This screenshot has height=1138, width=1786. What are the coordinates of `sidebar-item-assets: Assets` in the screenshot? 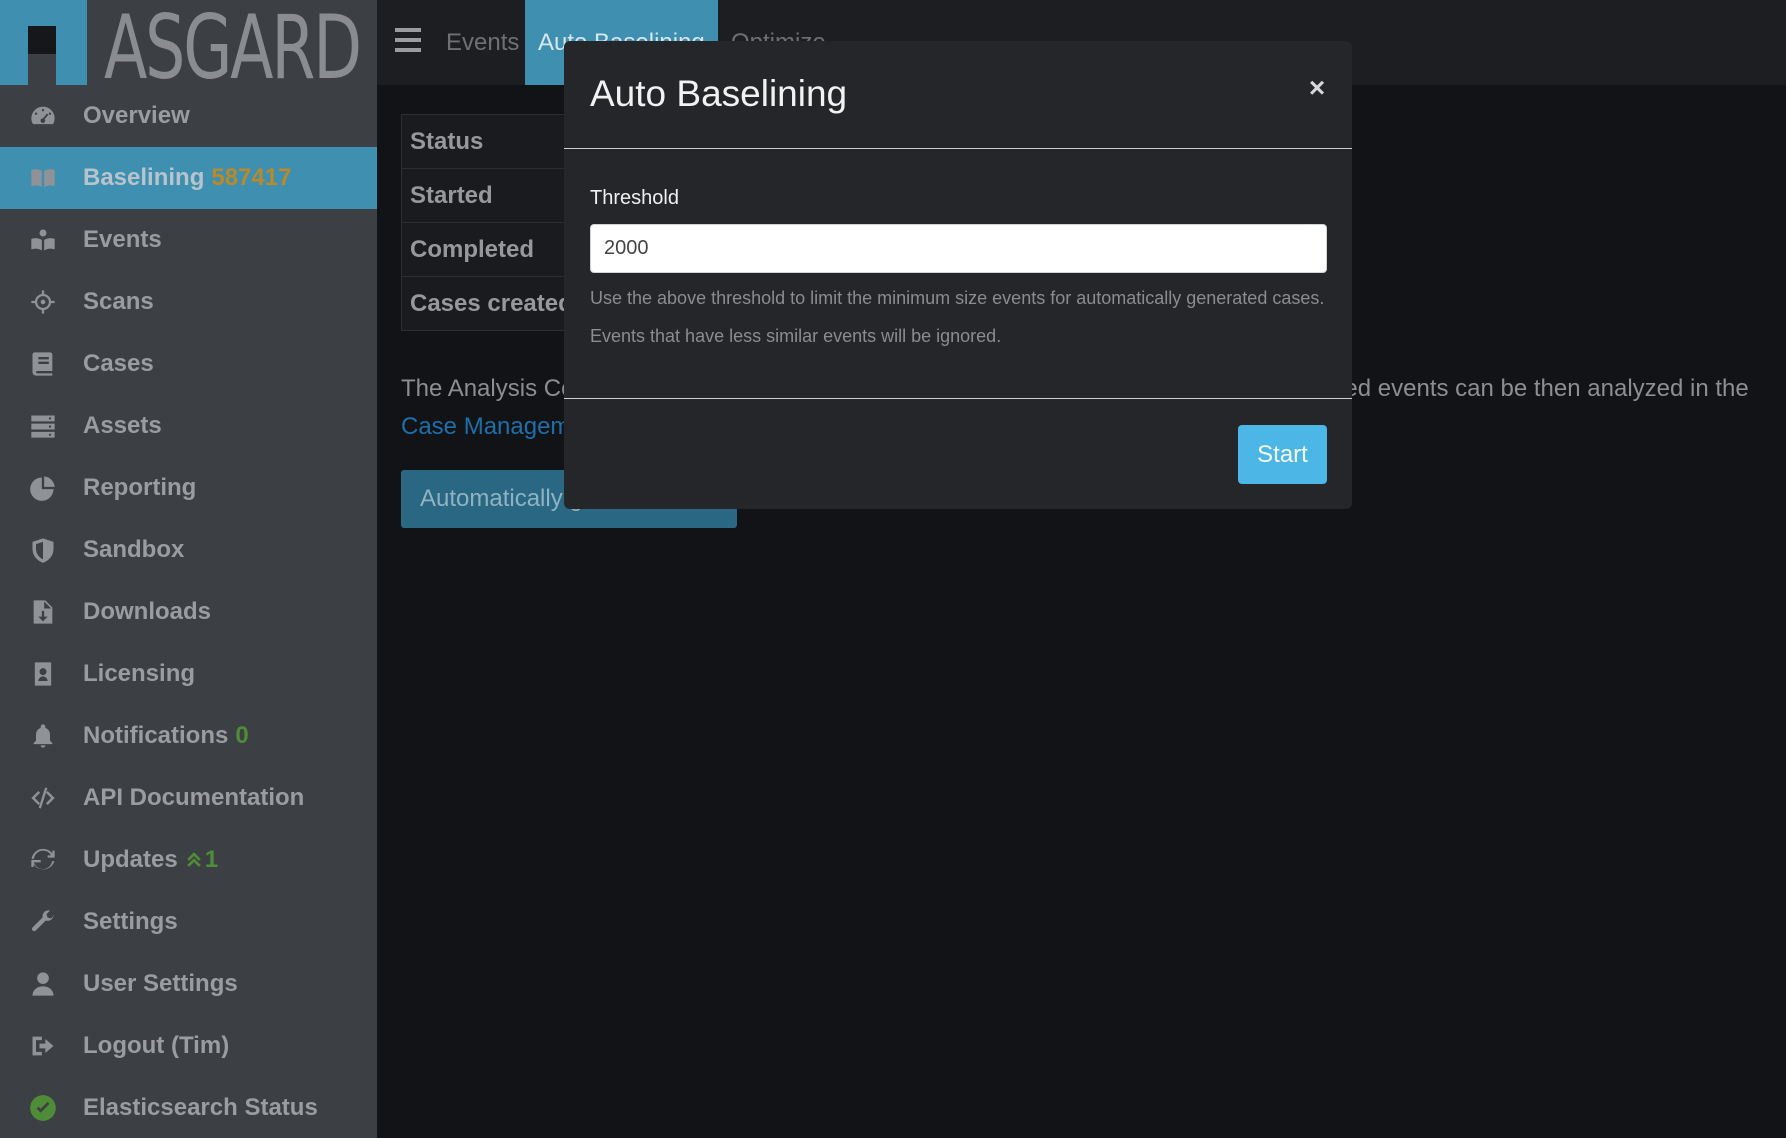 It's located at (188, 426).